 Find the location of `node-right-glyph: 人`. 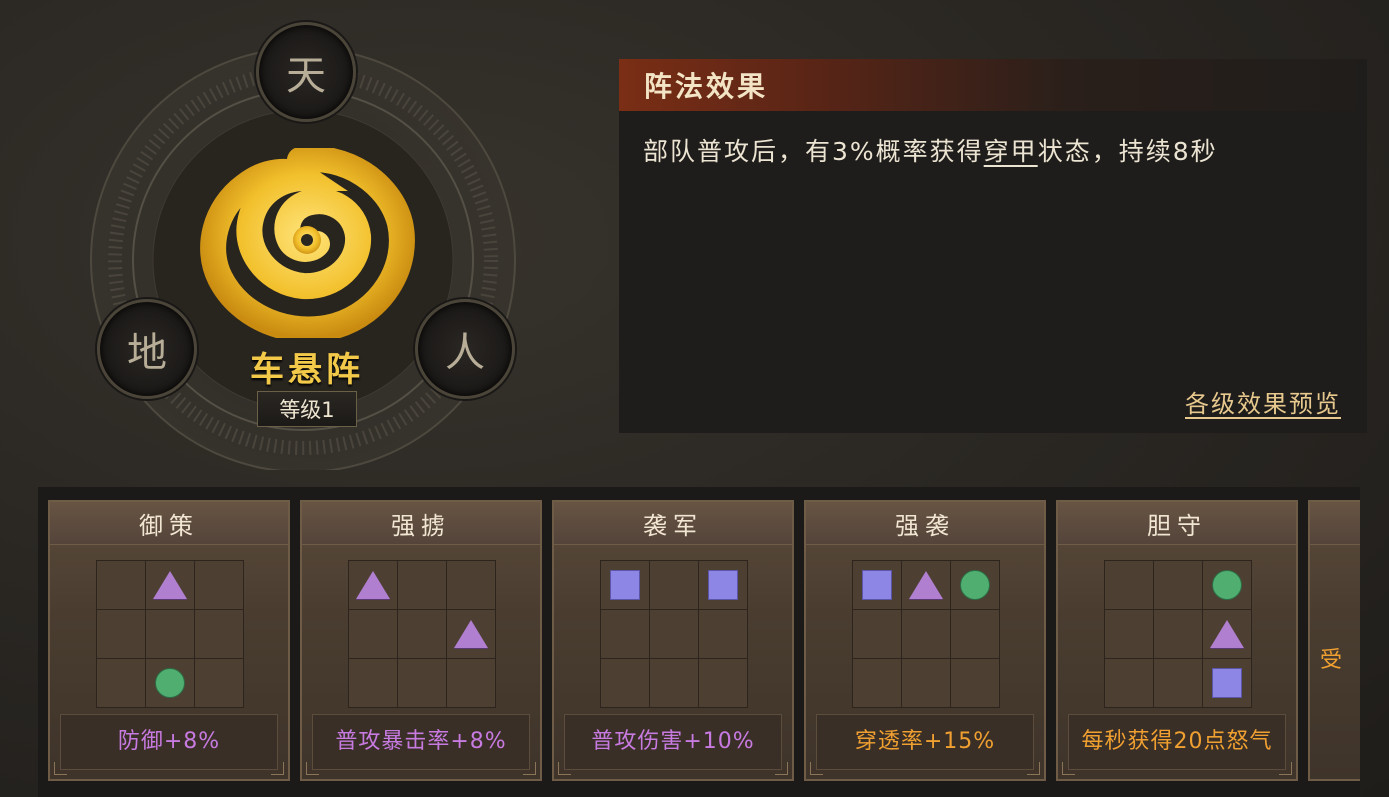

node-right-glyph: 人 is located at coordinates (465, 353).